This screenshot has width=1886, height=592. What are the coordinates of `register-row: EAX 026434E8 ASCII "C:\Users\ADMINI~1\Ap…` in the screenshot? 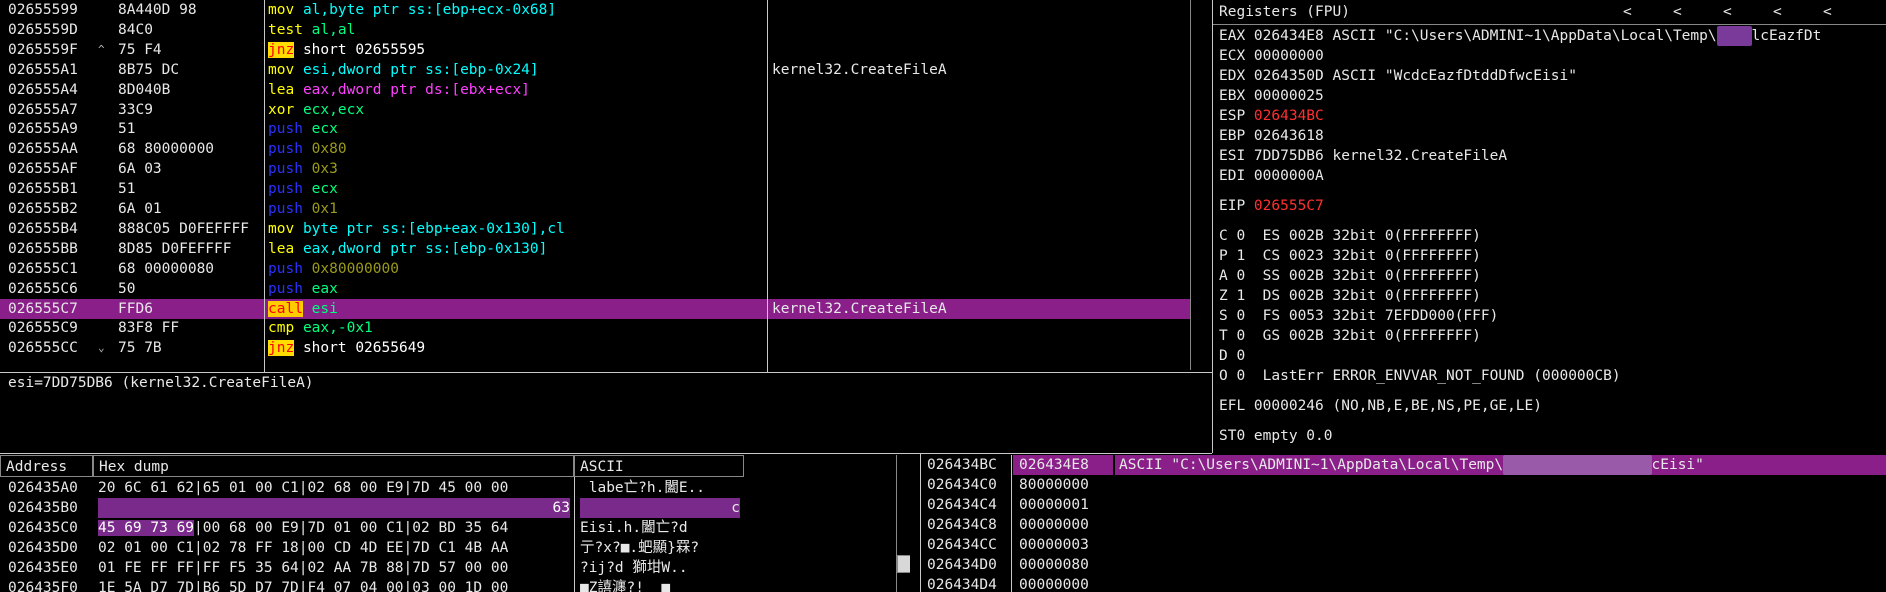 It's located at (1552, 36).